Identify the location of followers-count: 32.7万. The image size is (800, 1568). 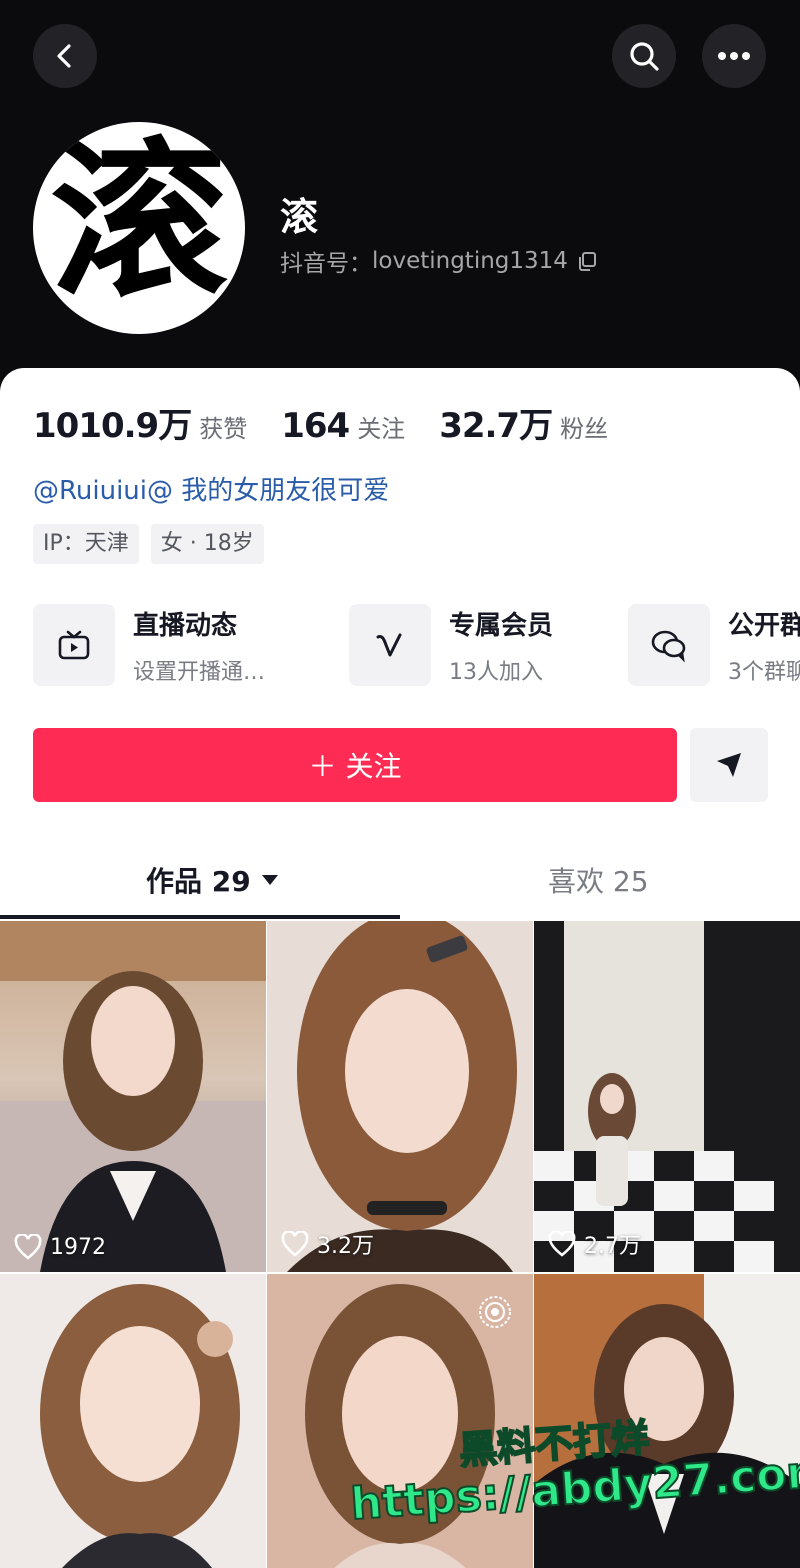
(496, 422).